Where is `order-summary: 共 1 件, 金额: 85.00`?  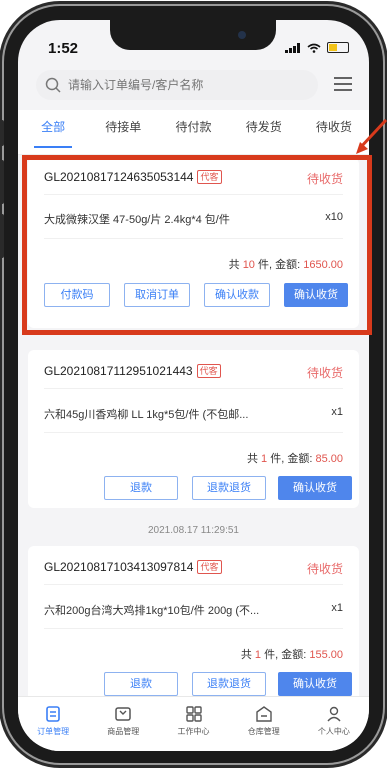
order-summary: 共 1 件, 金额: 85.00 is located at coordinates (294, 459).